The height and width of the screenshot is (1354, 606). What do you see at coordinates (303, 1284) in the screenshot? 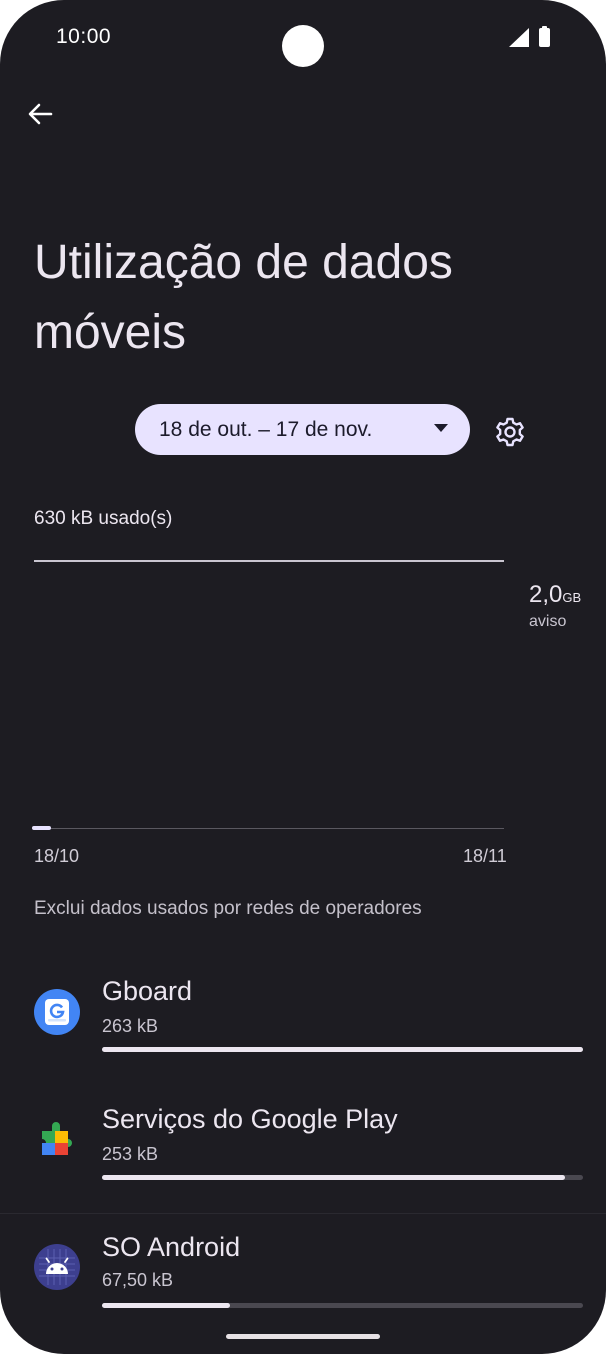
I see `app-usage-item: SO Android 67,50 kB` at bounding box center [303, 1284].